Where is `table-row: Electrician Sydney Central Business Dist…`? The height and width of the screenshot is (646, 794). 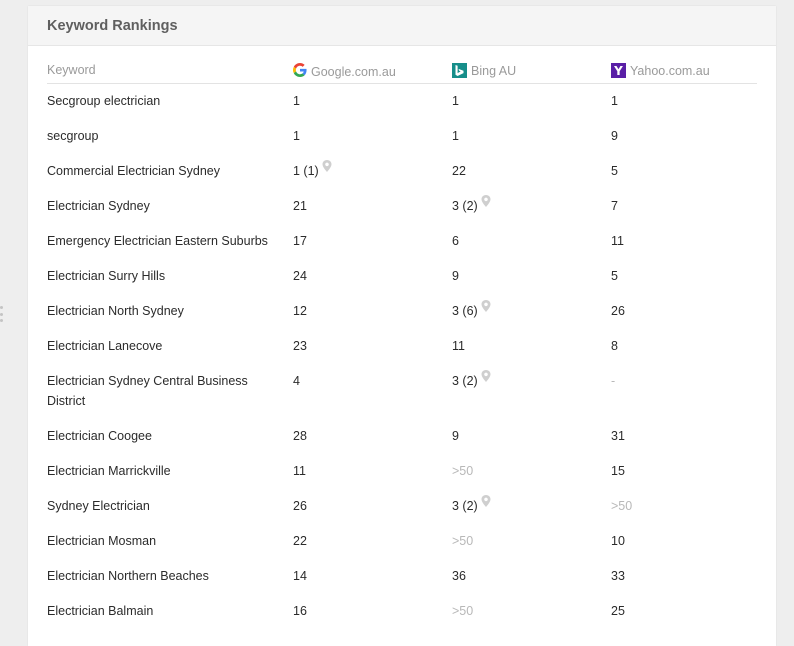 table-row: Electrician Sydney Central Business Dist… is located at coordinates (402, 391).